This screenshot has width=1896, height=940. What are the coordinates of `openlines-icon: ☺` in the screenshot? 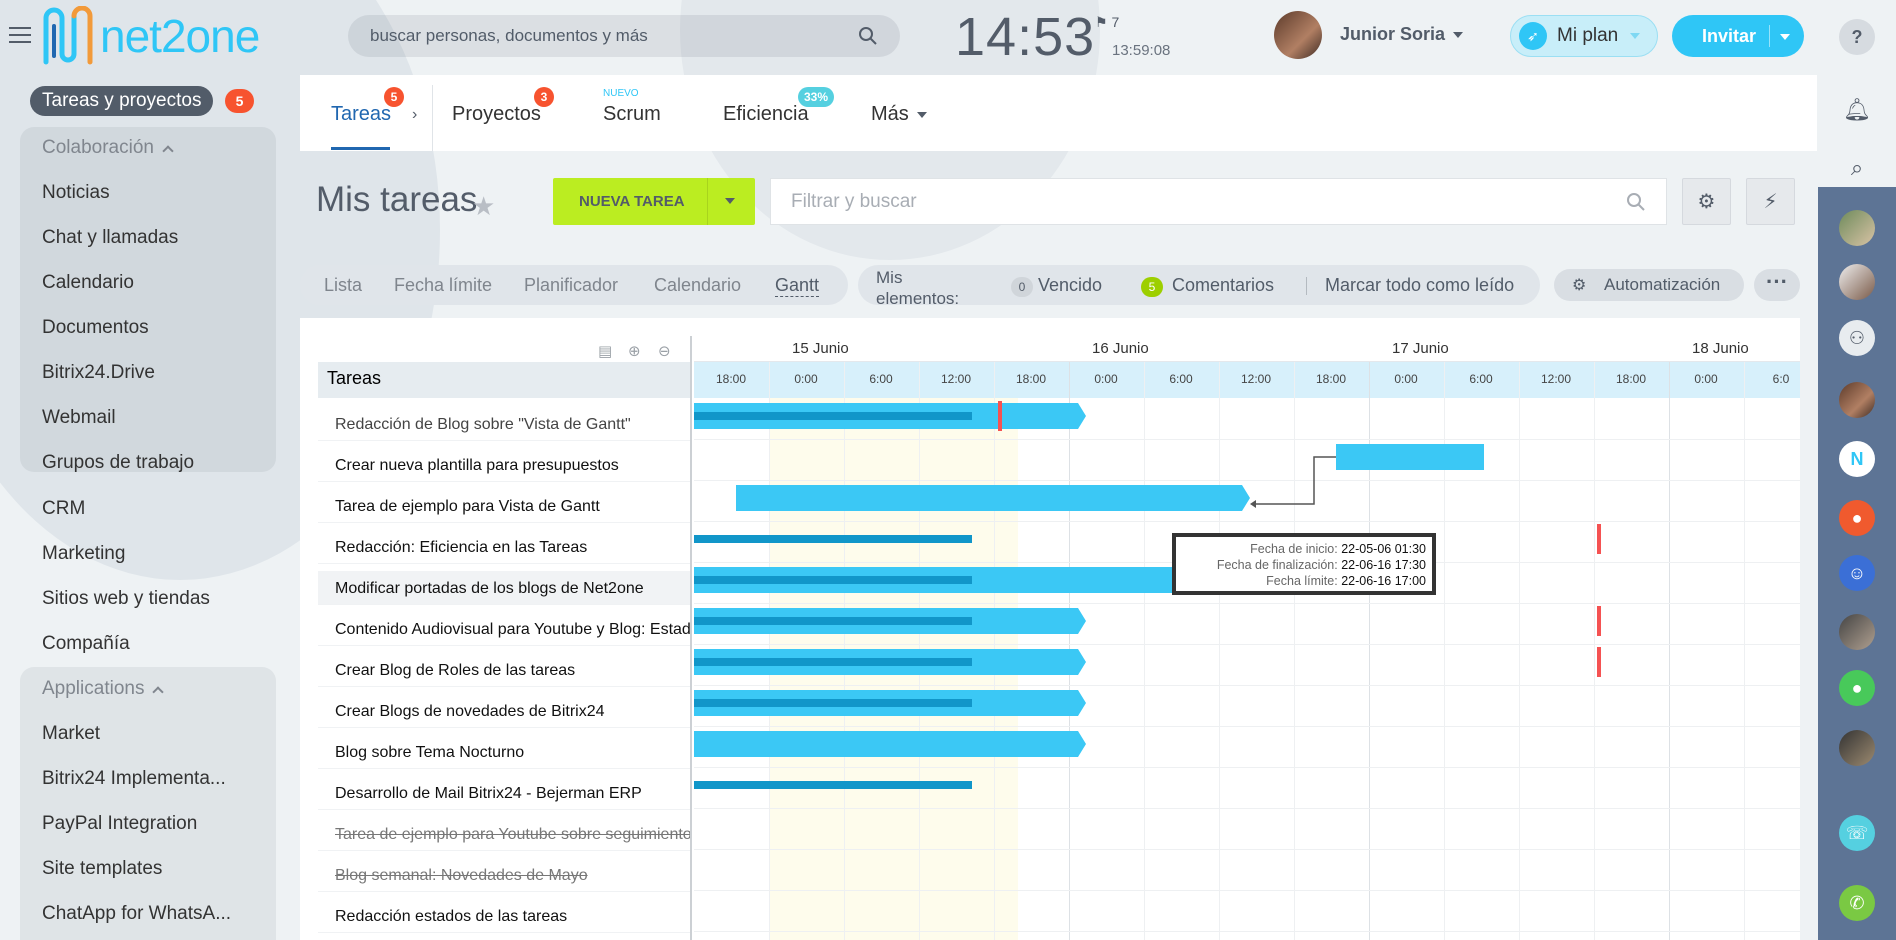 It's located at (1857, 573).